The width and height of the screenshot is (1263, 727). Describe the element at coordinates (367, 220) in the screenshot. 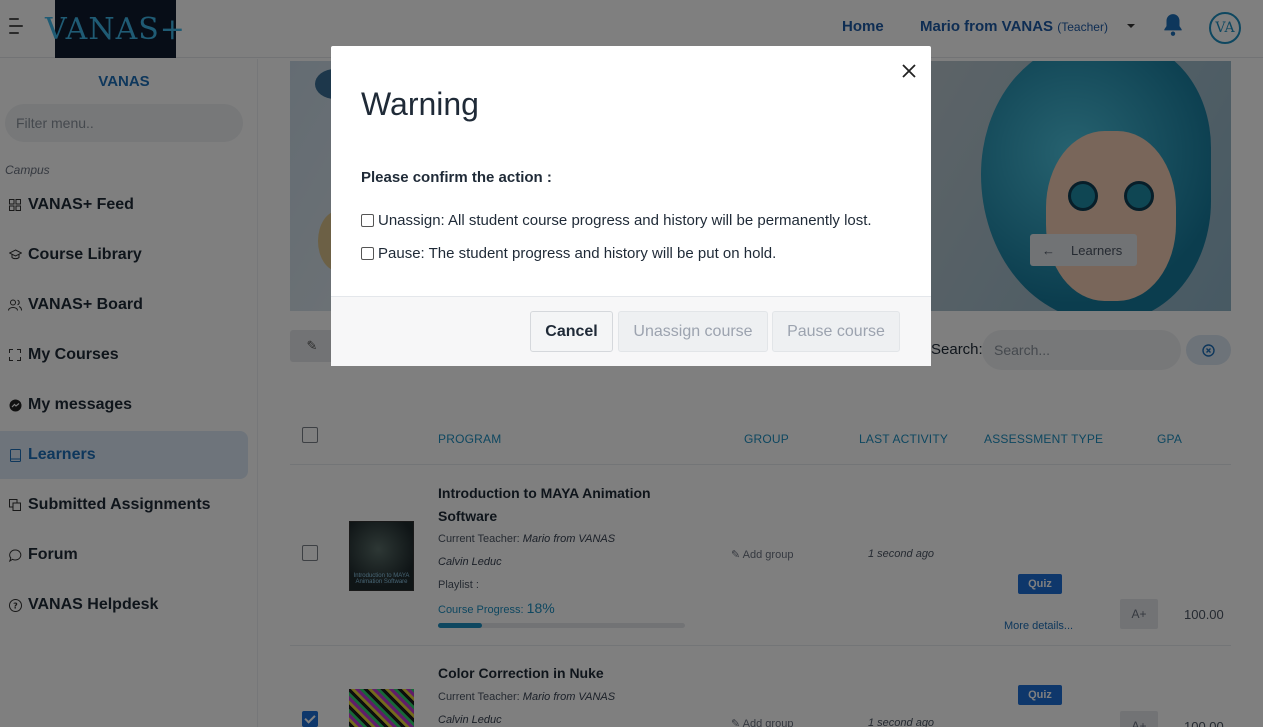

I see `unassign-checkbox` at that location.